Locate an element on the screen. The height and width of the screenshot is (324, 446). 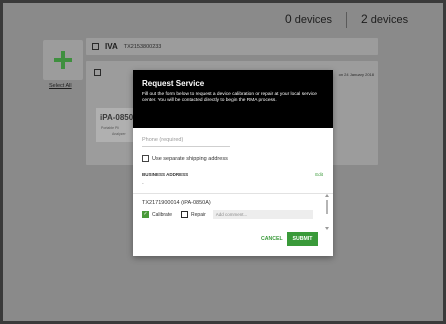
service-device-label: TX2171900014 (iPA-0850A) is located at coordinates (176, 203).